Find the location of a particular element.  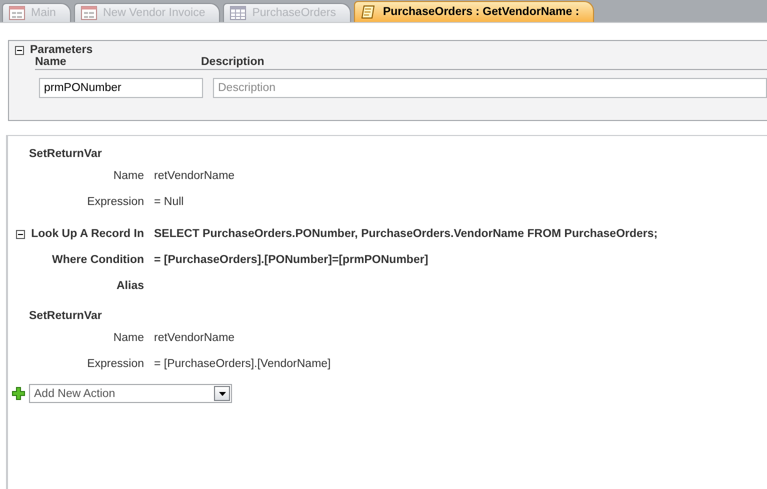

argument-value: SELECT PurchaseOrders.PONumber, PurchaseOrders.VendorName FROM PurchaseOrders; is located at coordinates (406, 234).